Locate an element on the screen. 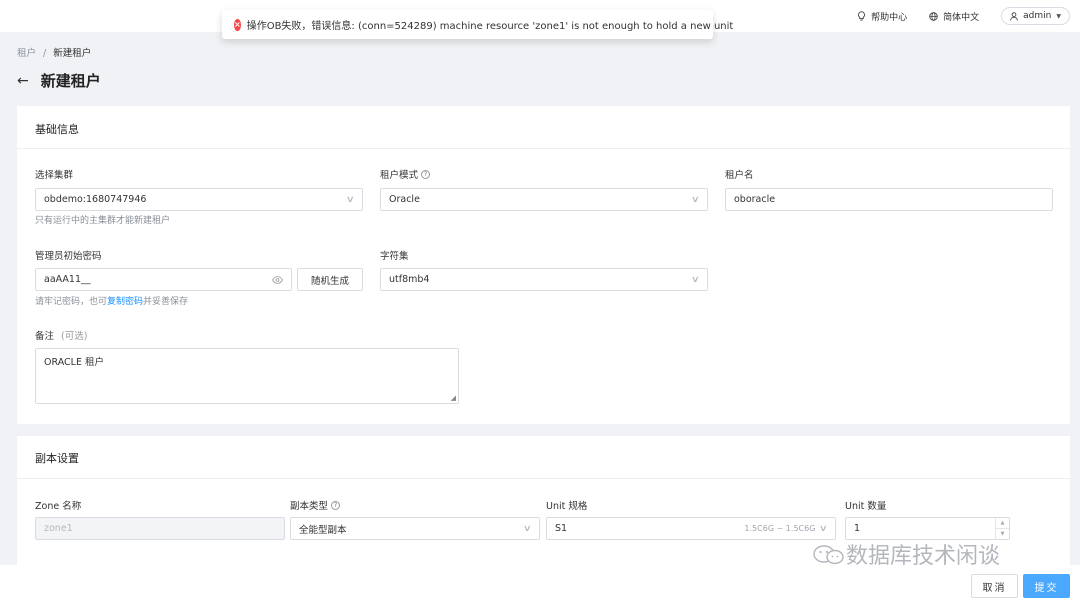 The height and width of the screenshot is (601, 1080). language-switch: 简体中文 is located at coordinates (954, 16).